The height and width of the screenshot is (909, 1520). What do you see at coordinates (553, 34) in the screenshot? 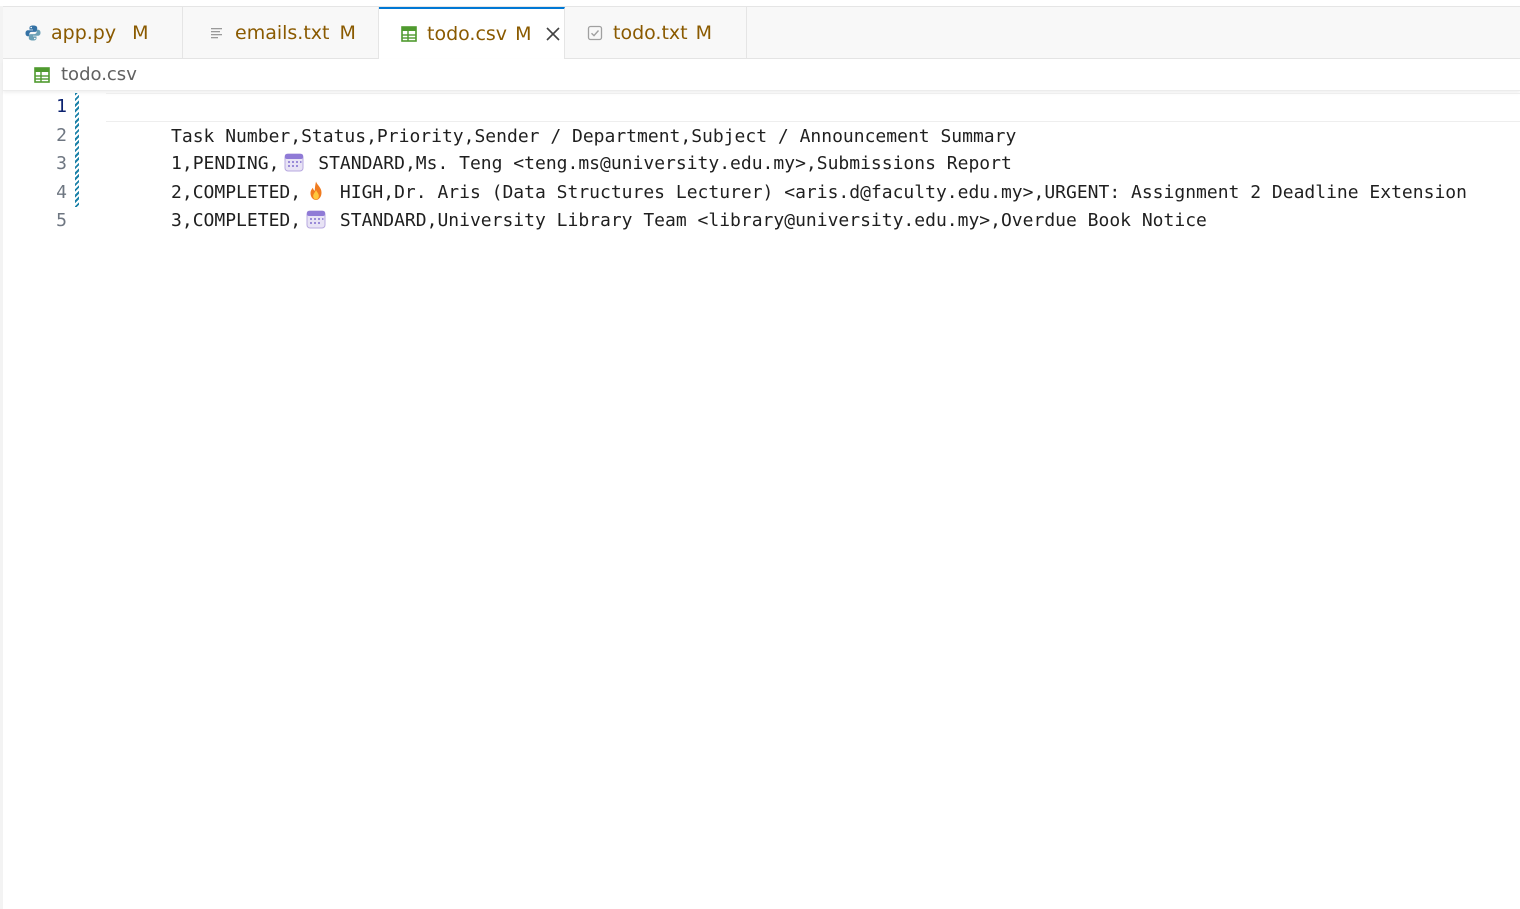
I see `close-icon` at bounding box center [553, 34].